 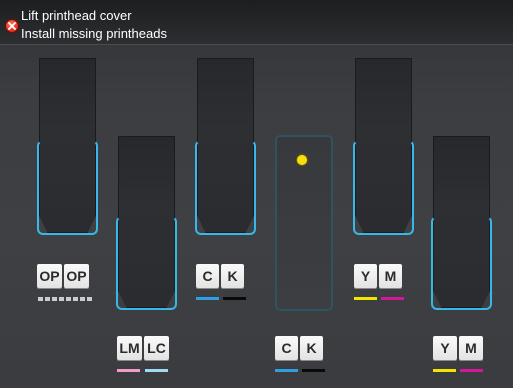 I want to click on color-key-left: OP, so click(x=49, y=276).